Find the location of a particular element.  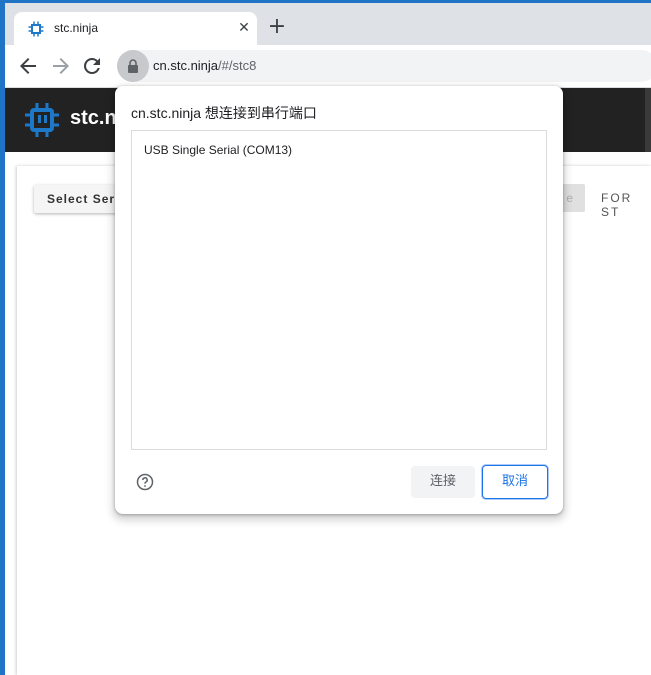

url-host: cn.stc.ninja is located at coordinates (186, 65).